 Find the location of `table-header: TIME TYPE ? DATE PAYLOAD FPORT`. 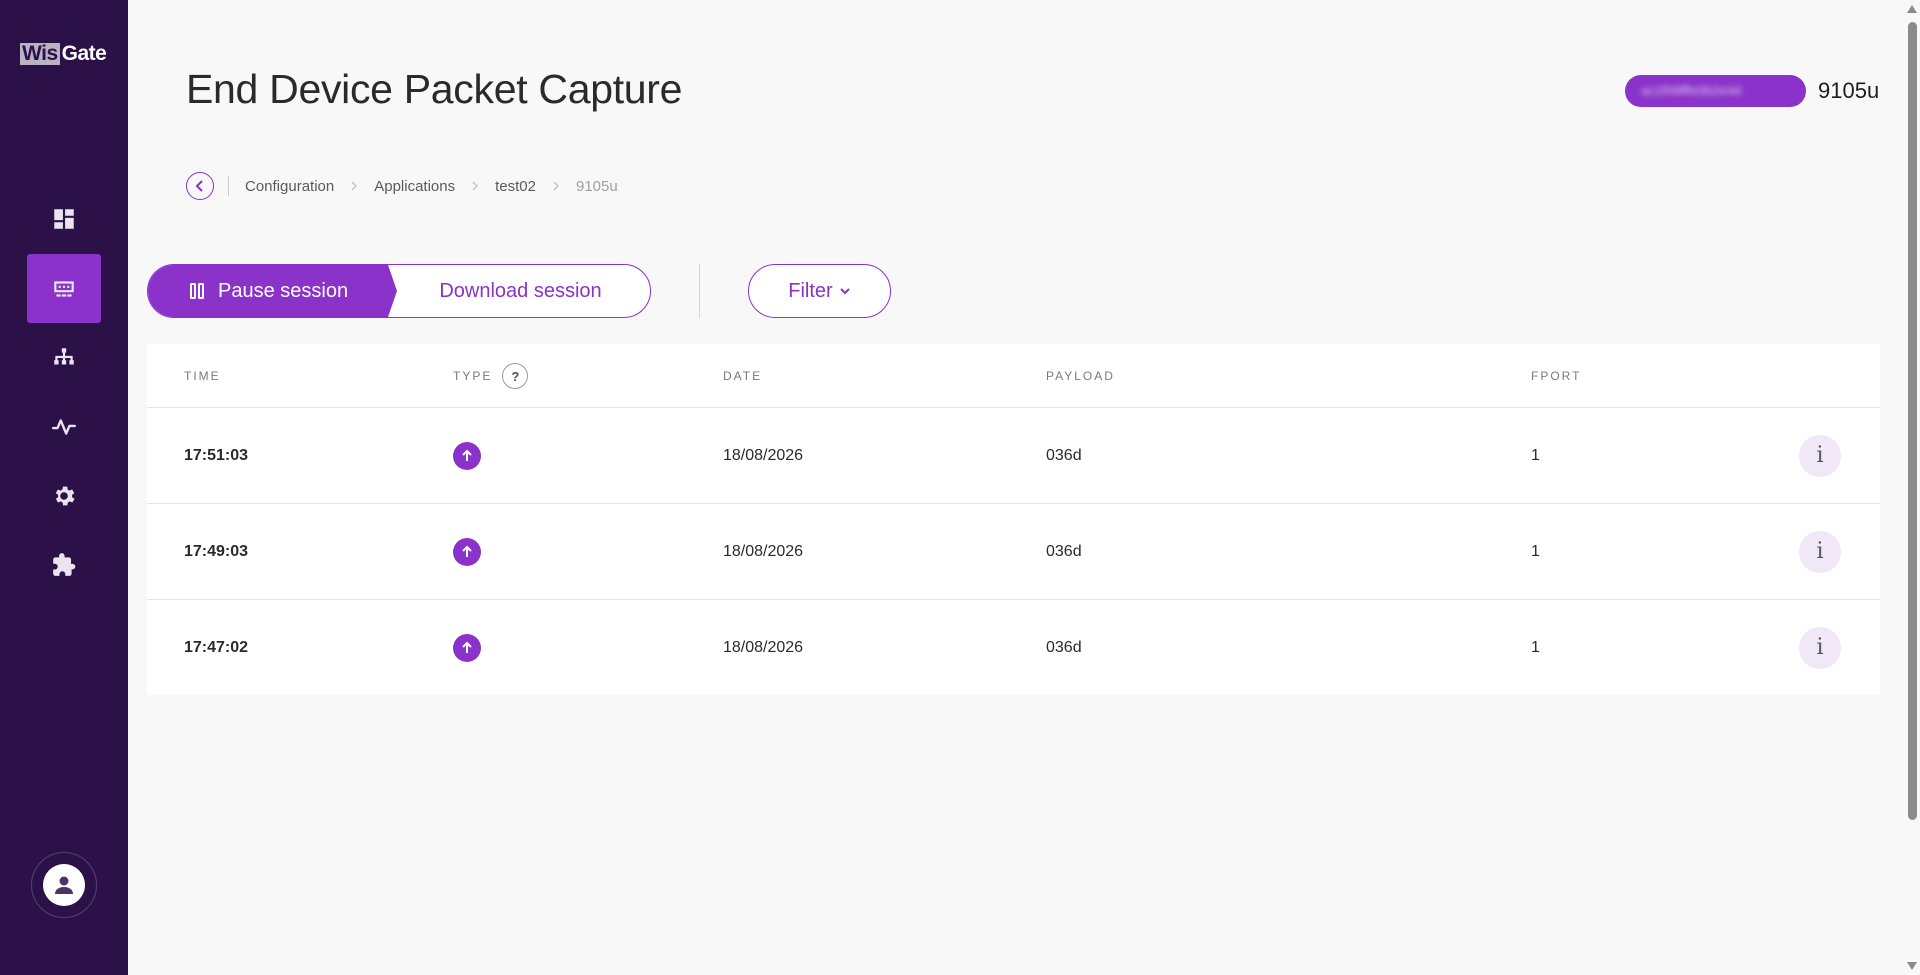

table-header: TIME TYPE ? DATE PAYLOAD FPORT is located at coordinates (1013, 376).